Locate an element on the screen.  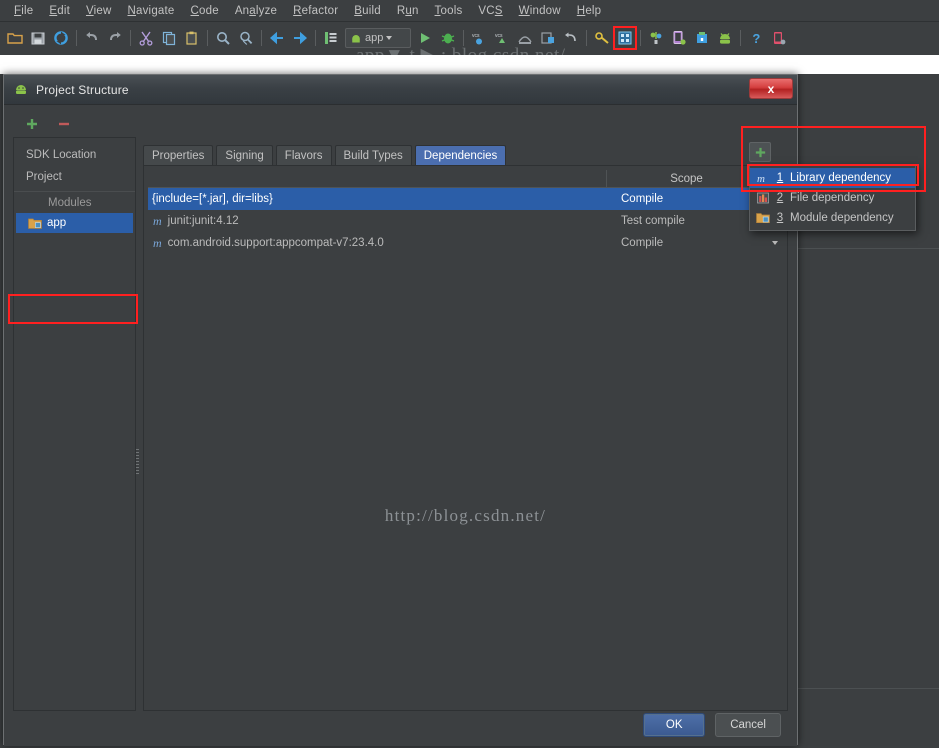
sidebar-item-project: Project is located at coordinates (74, 177).